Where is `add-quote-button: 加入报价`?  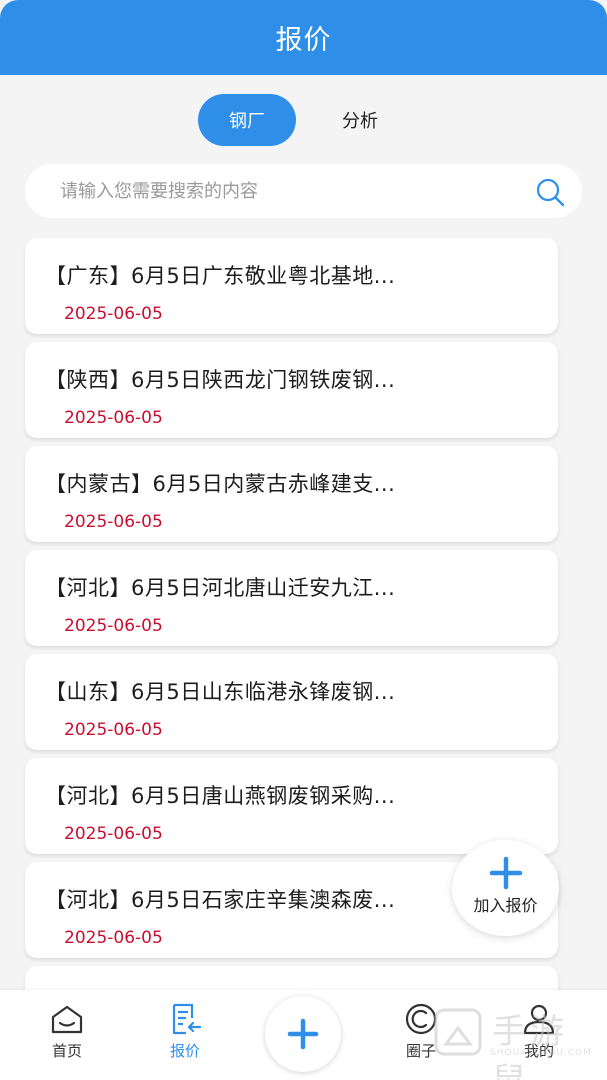
add-quote-button: 加入报价 is located at coordinates (505, 888).